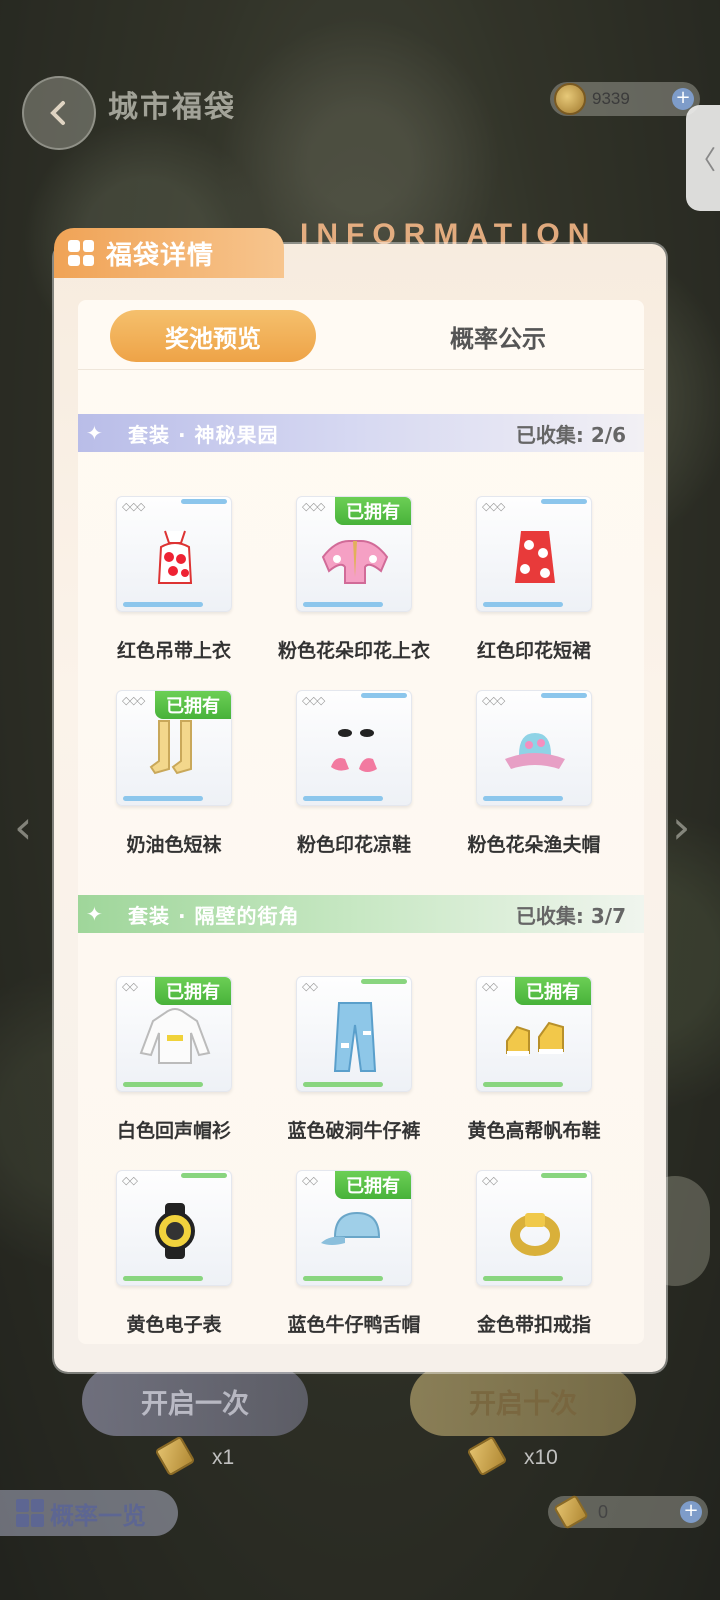  Describe the element at coordinates (691, 1512) in the screenshot. I see `add-tickets-button: +` at that location.